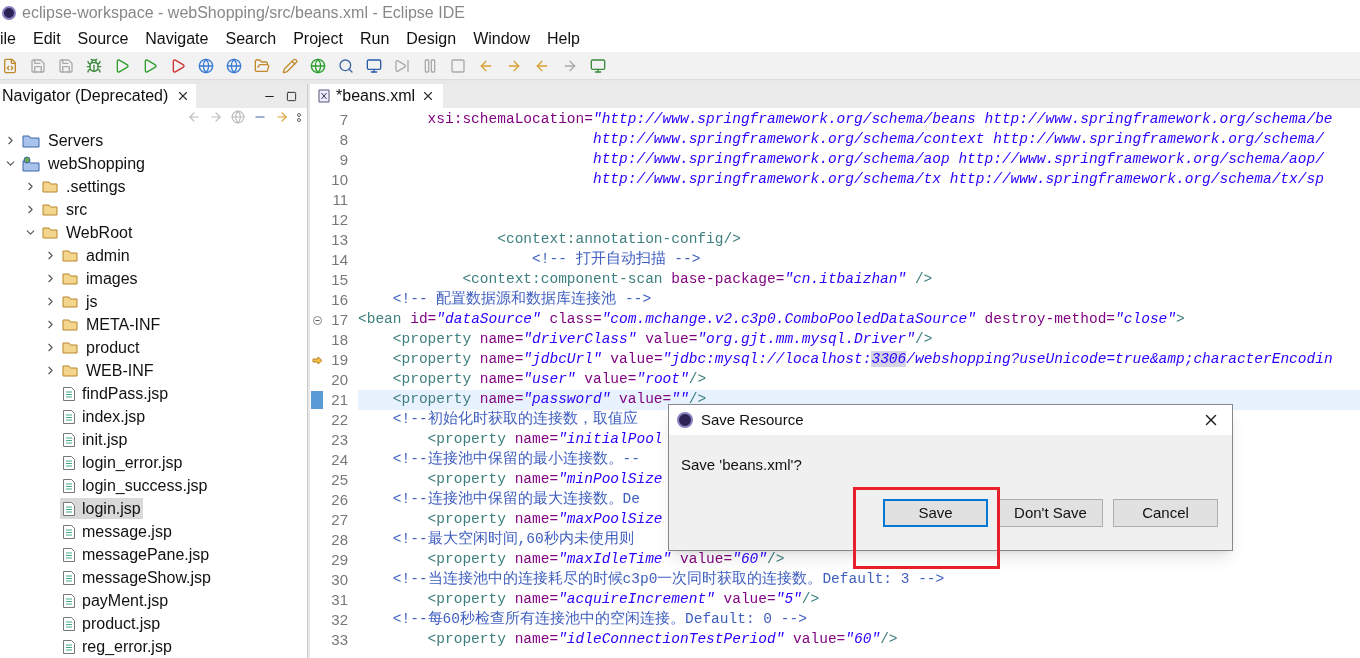  Describe the element at coordinates (98, 96) in the screenshot. I see `navigator-tab: Navigator (Deprecated)` at that location.